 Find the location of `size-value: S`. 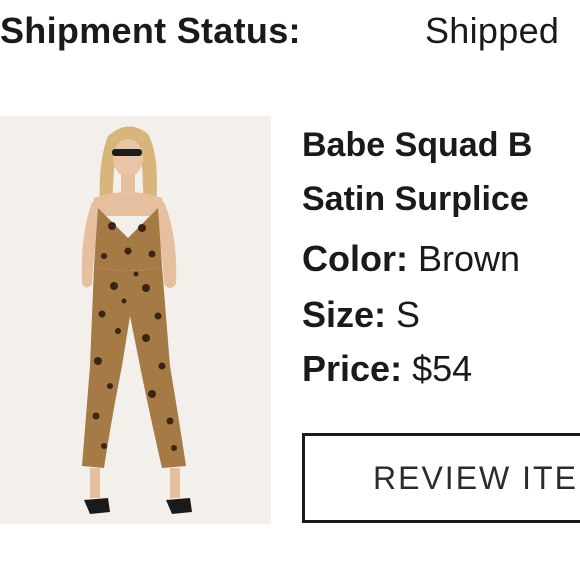

size-value: S is located at coordinates (408, 314).